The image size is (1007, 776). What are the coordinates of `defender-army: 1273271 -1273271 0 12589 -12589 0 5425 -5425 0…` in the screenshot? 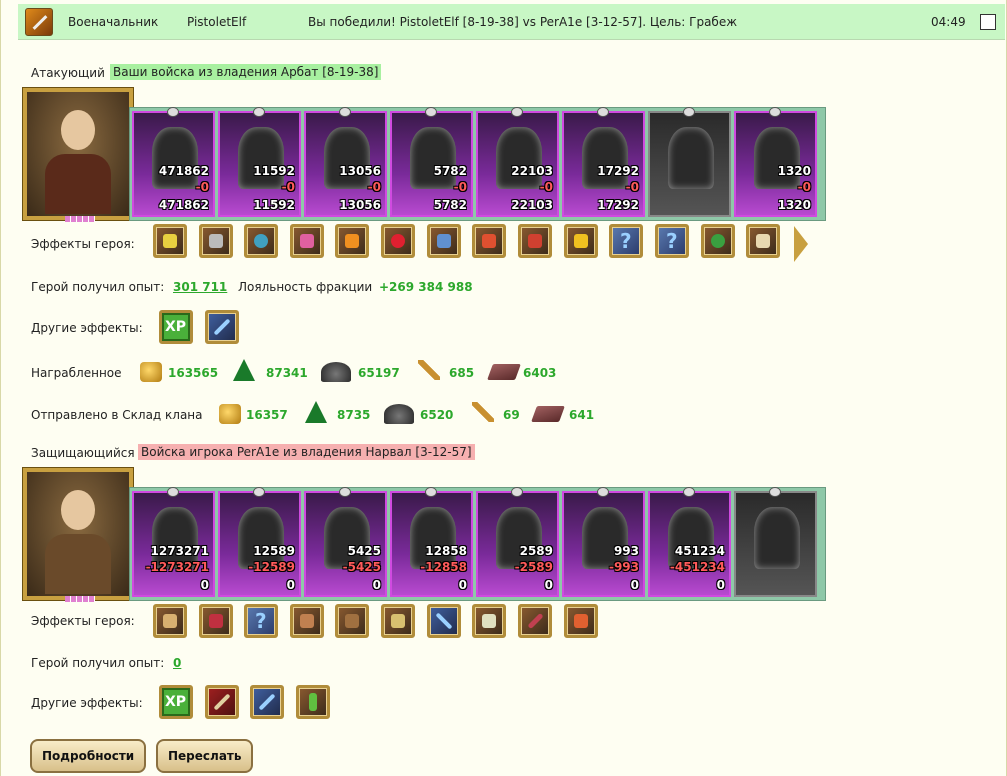 It's located at (477, 544).